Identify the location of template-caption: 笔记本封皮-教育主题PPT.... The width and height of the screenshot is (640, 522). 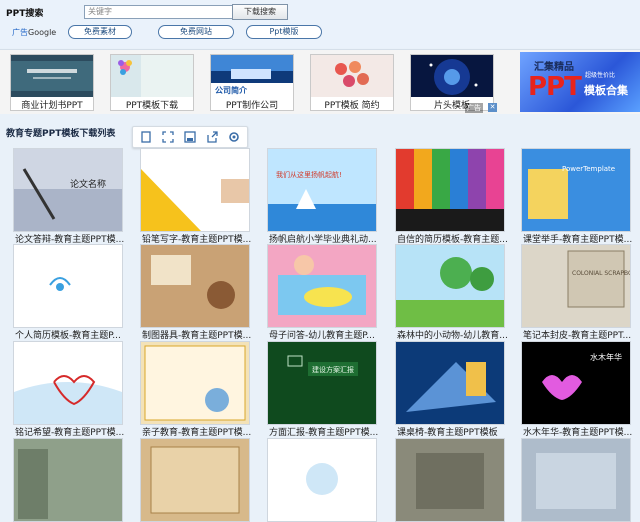
(580, 334).